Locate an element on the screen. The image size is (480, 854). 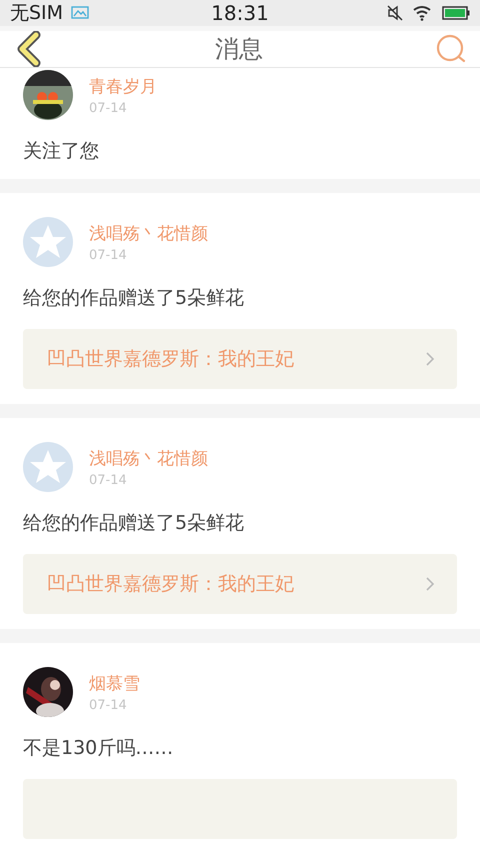
carrier-label: 无SIM is located at coordinates (37, 13).